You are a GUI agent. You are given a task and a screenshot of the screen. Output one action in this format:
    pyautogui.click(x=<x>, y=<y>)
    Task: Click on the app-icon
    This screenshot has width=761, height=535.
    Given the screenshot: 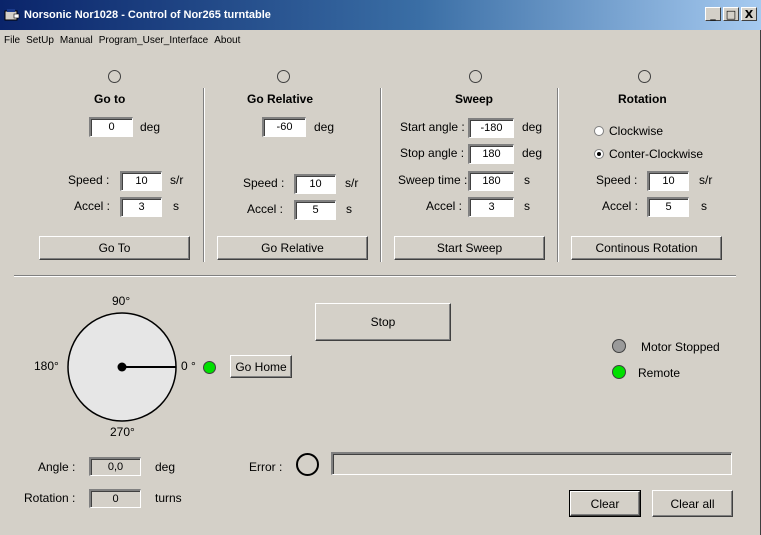 What is the action you would take?
    pyautogui.click(x=12, y=15)
    